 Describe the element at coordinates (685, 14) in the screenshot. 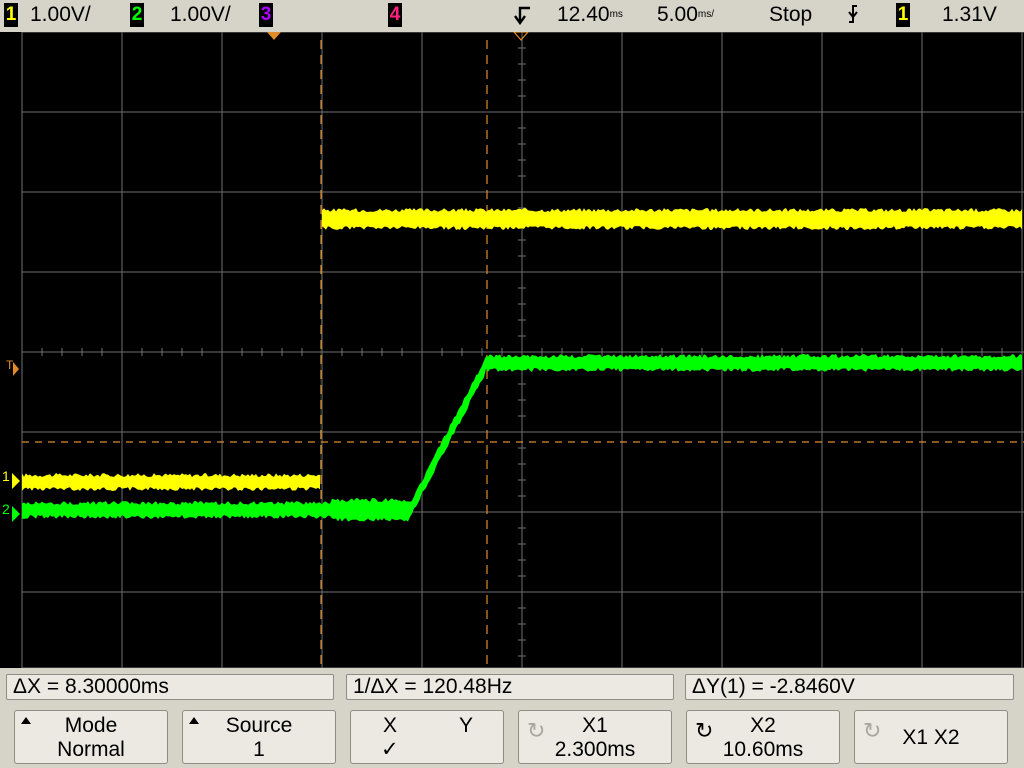

I see `timebase-scale: 5.00ms/` at that location.